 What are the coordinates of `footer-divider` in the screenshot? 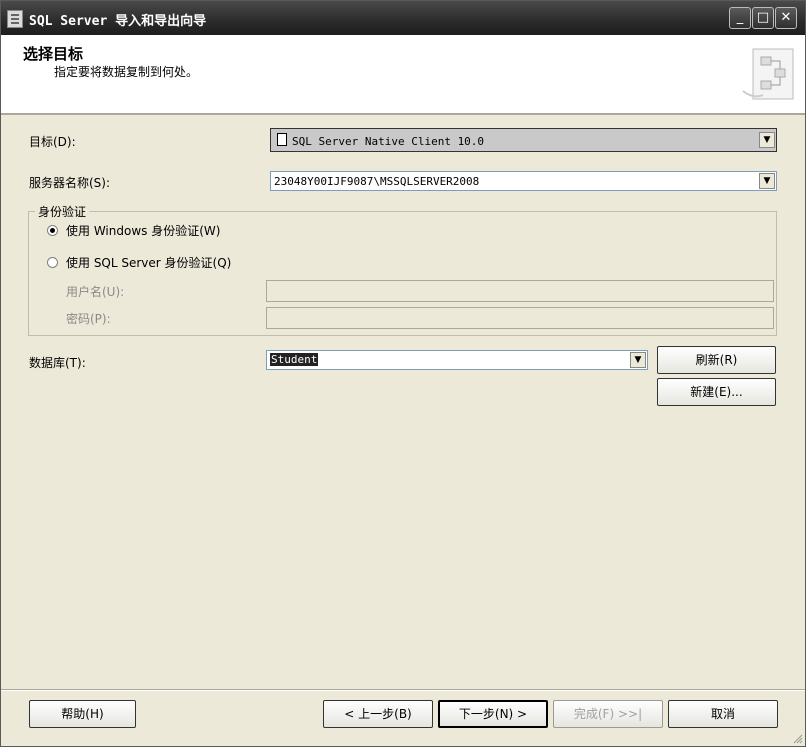 It's located at (403, 690).